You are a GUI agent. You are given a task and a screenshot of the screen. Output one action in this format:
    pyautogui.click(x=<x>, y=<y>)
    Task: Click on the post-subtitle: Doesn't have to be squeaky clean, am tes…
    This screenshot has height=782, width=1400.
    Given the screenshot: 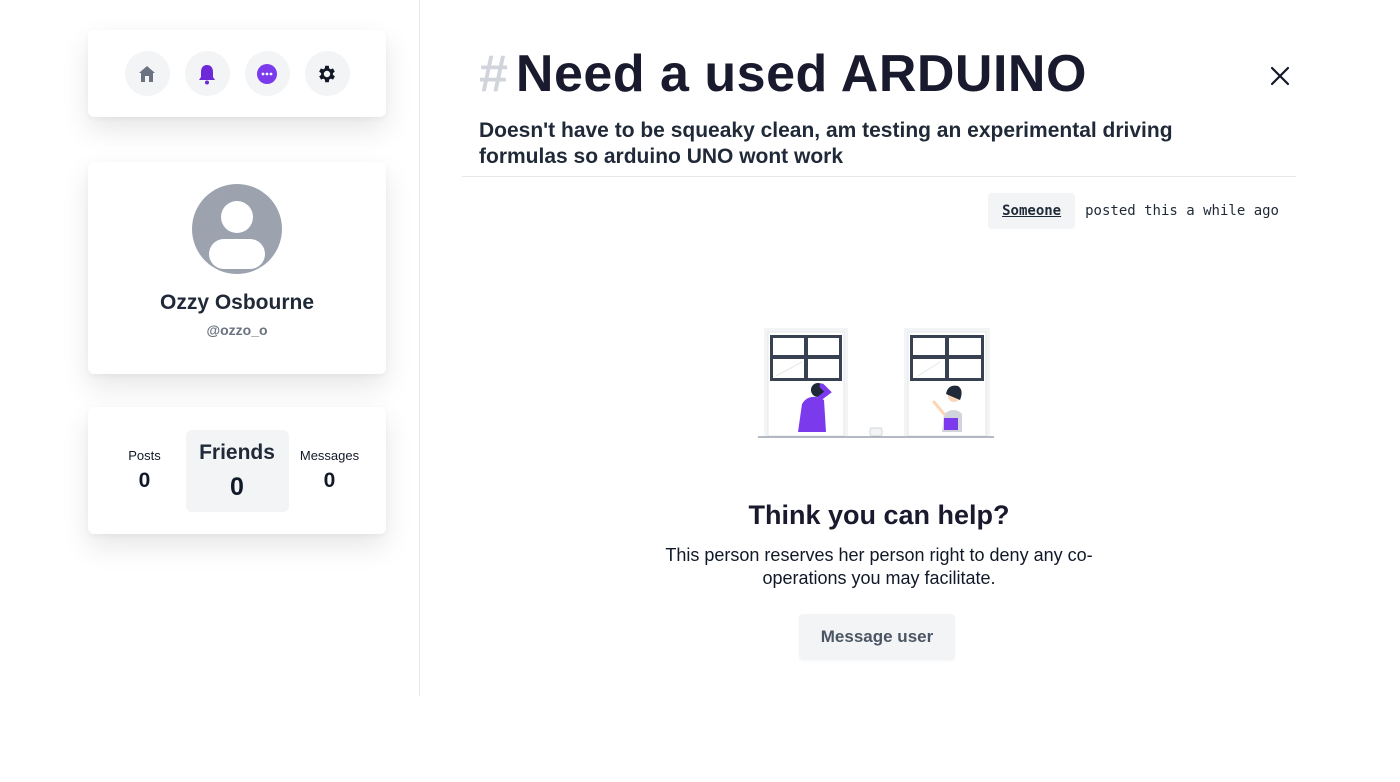 What is the action you would take?
    pyautogui.click(x=826, y=143)
    